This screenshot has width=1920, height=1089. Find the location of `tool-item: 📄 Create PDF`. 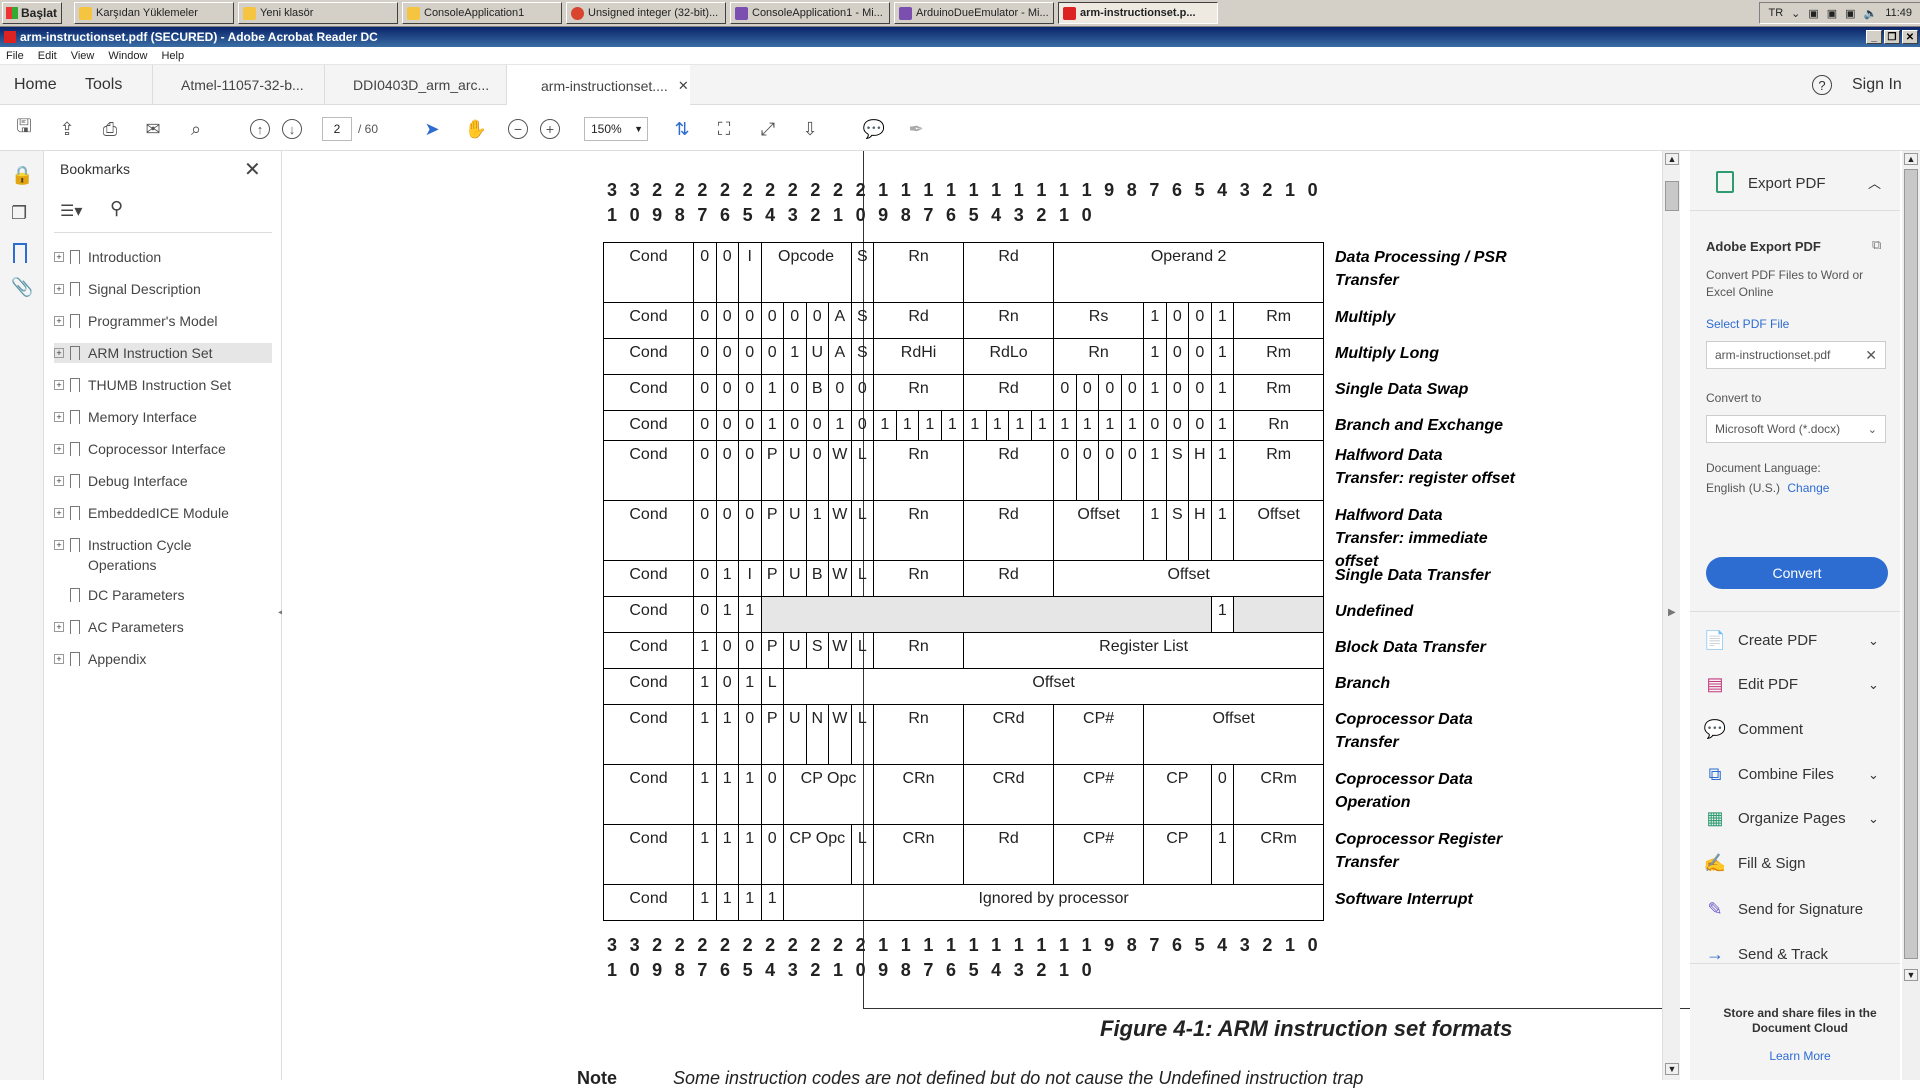

tool-item: 📄 Create PDF is located at coordinates (1760, 640).